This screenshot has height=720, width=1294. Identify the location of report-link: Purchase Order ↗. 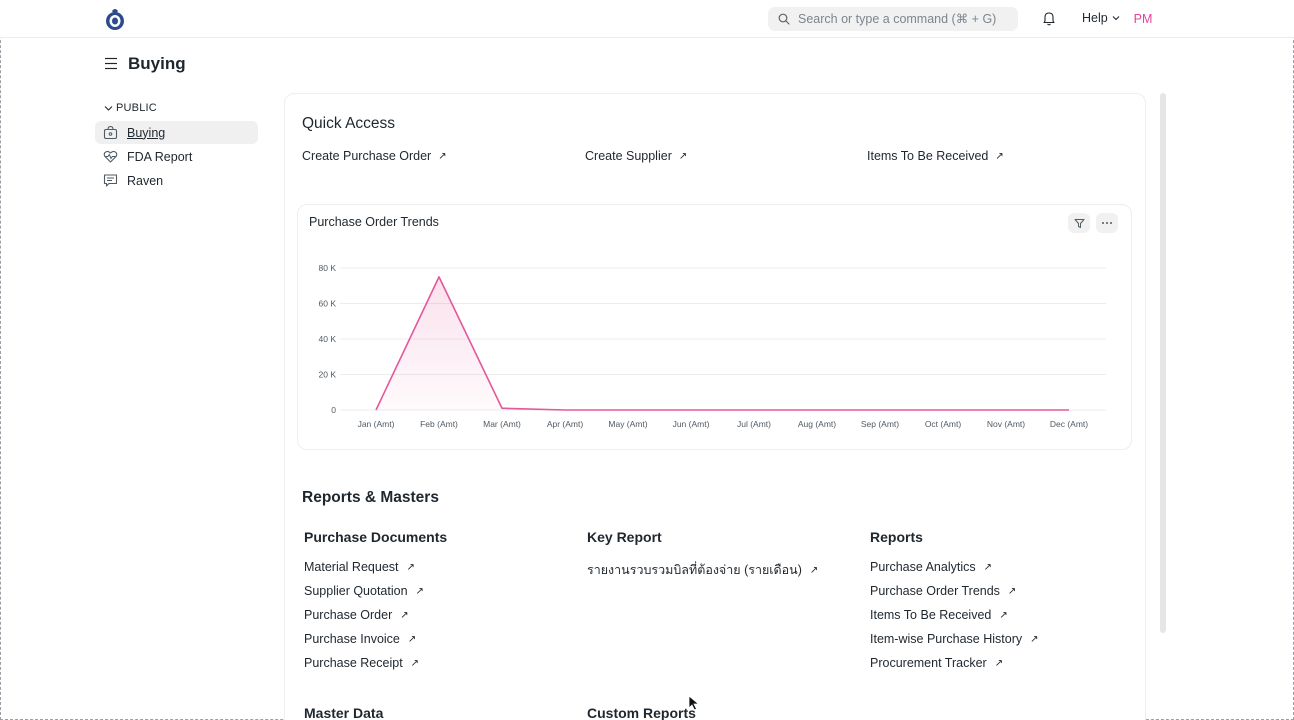
(356, 615).